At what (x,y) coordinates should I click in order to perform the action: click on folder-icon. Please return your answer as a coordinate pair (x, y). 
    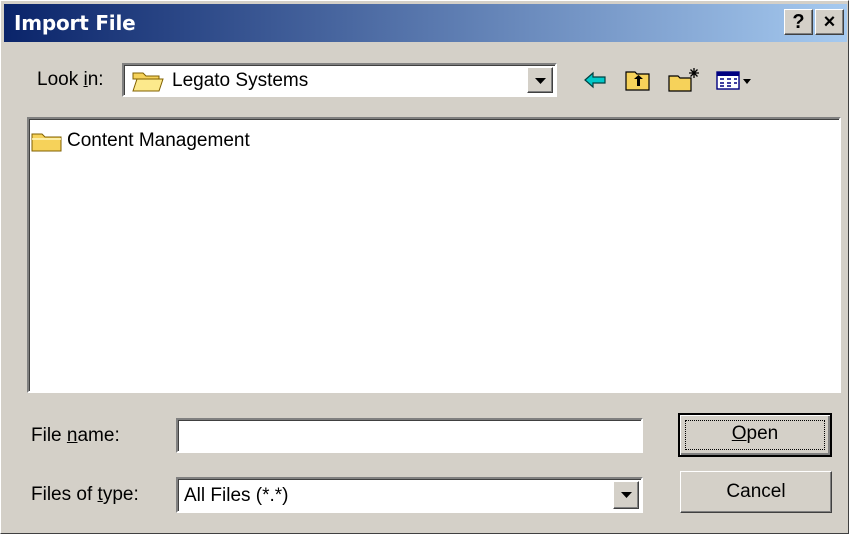
    Looking at the image, I should click on (46, 142).